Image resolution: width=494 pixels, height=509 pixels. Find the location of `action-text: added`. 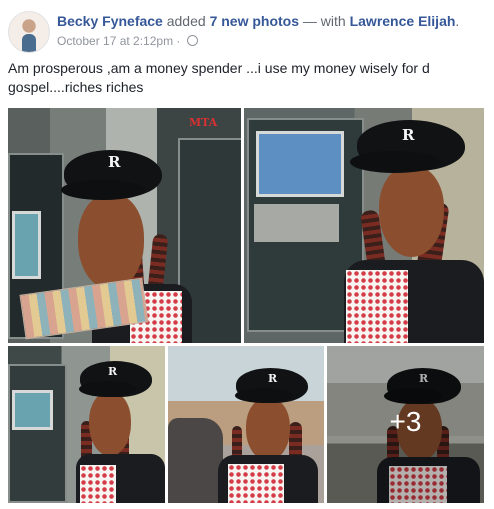

action-text: added is located at coordinates (186, 21).